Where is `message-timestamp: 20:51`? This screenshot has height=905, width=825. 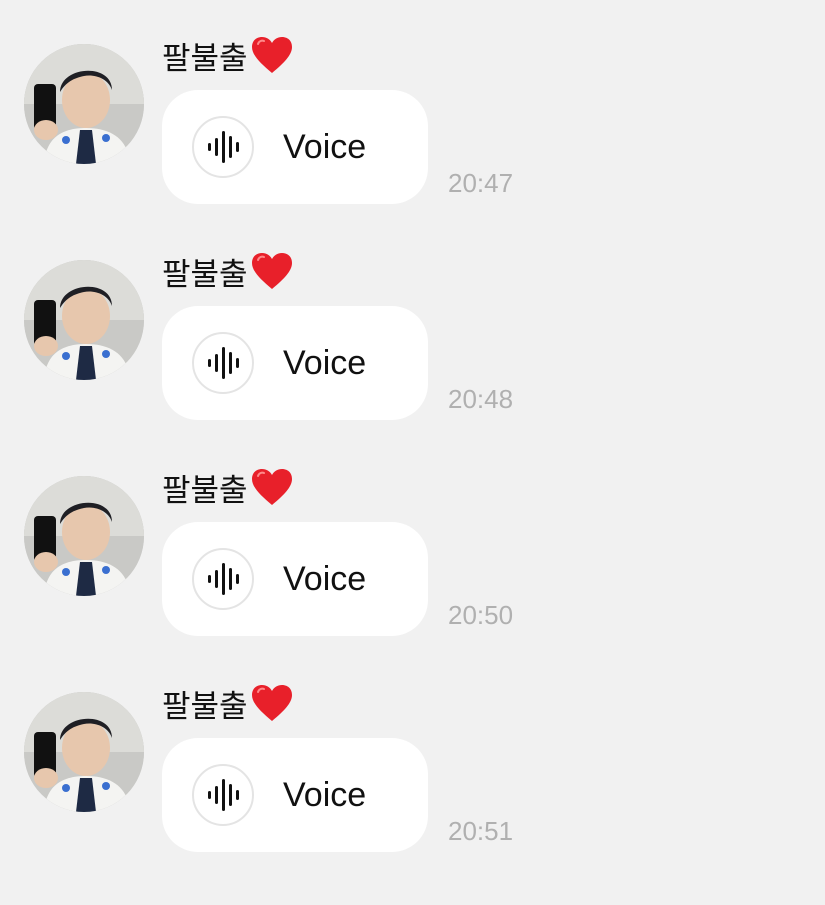
message-timestamp: 20:51 is located at coordinates (481, 831).